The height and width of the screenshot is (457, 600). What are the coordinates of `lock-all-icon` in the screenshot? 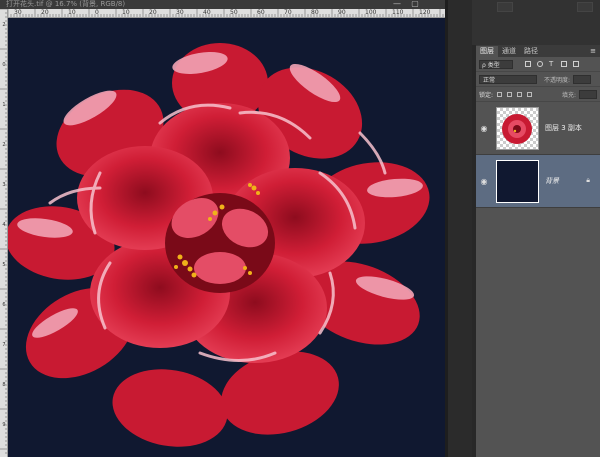 It's located at (530, 94).